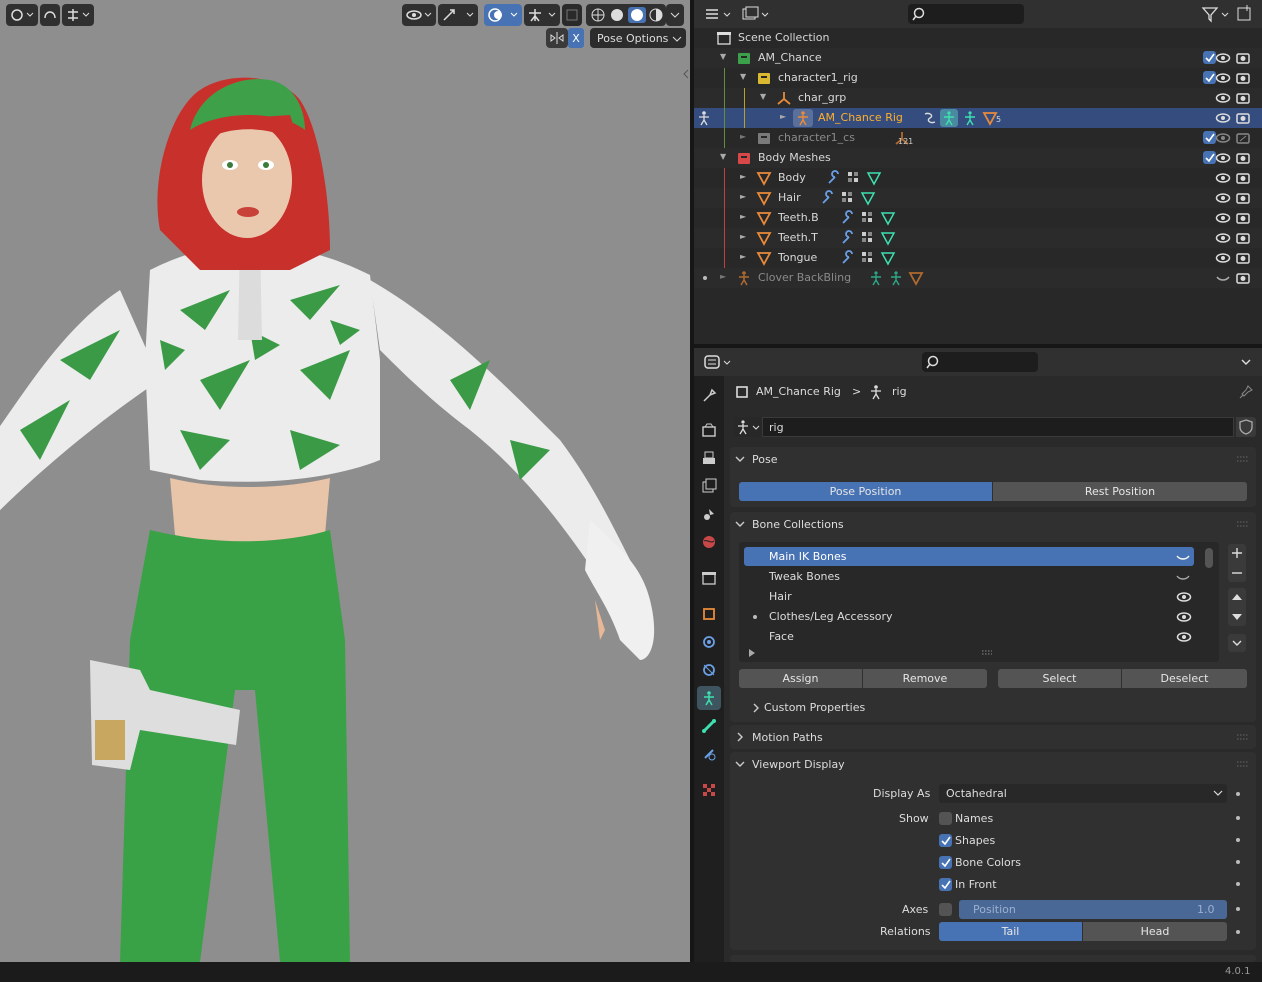  Describe the element at coordinates (709, 754) in the screenshot. I see `bone-constraints-tab` at that location.